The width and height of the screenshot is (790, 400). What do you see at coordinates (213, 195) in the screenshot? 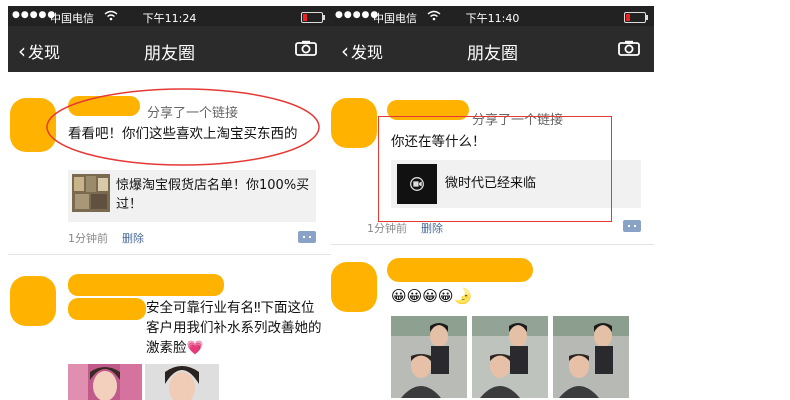
I see `link-title: 惊爆淘宝假货店名单！你100%买过！` at bounding box center [213, 195].